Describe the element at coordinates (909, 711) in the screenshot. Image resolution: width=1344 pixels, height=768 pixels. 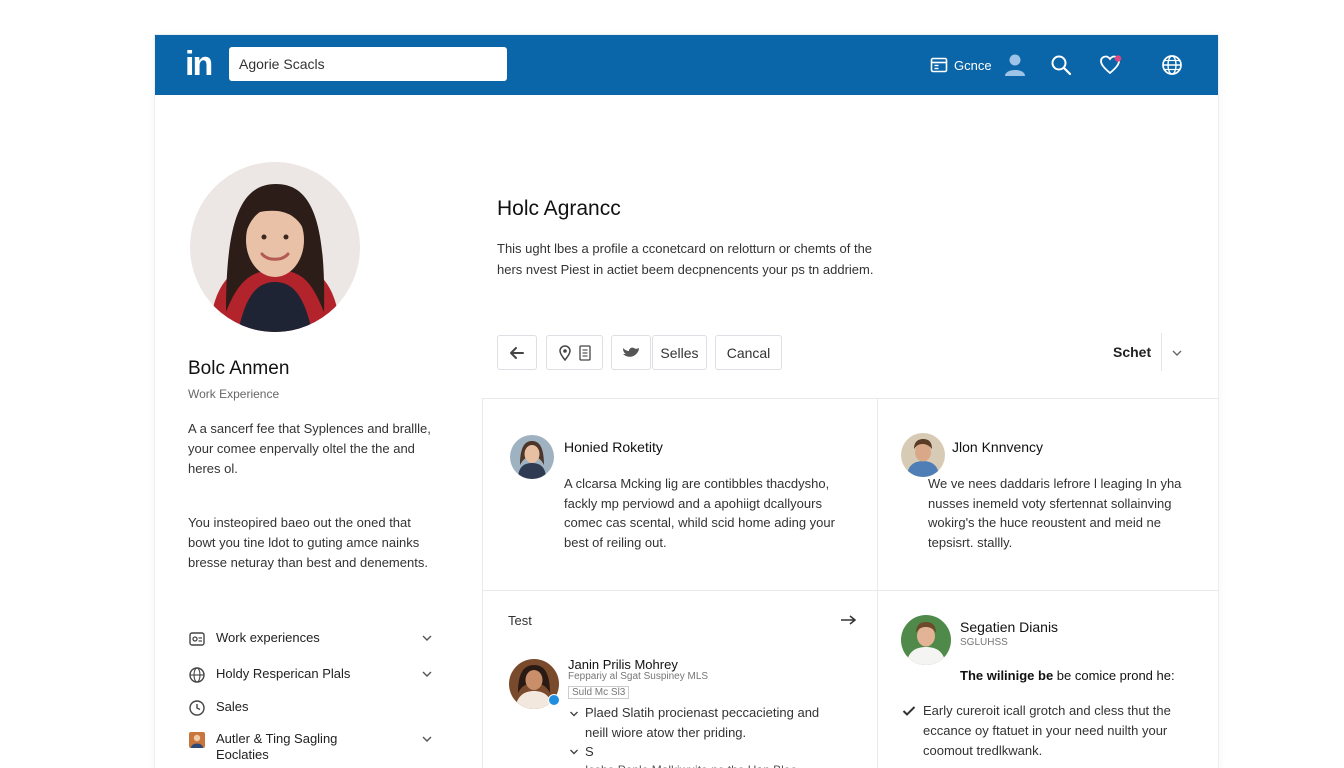
I see `checkmark-icon` at that location.